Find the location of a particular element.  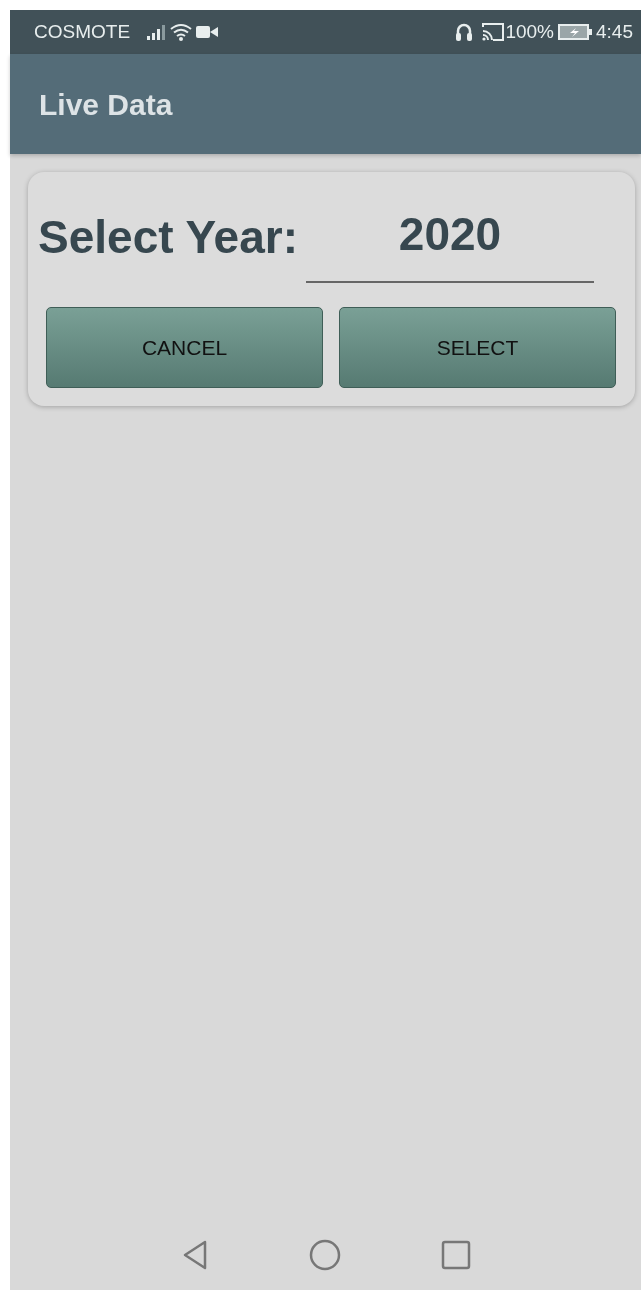

battery-percentage: 100% is located at coordinates (529, 31).